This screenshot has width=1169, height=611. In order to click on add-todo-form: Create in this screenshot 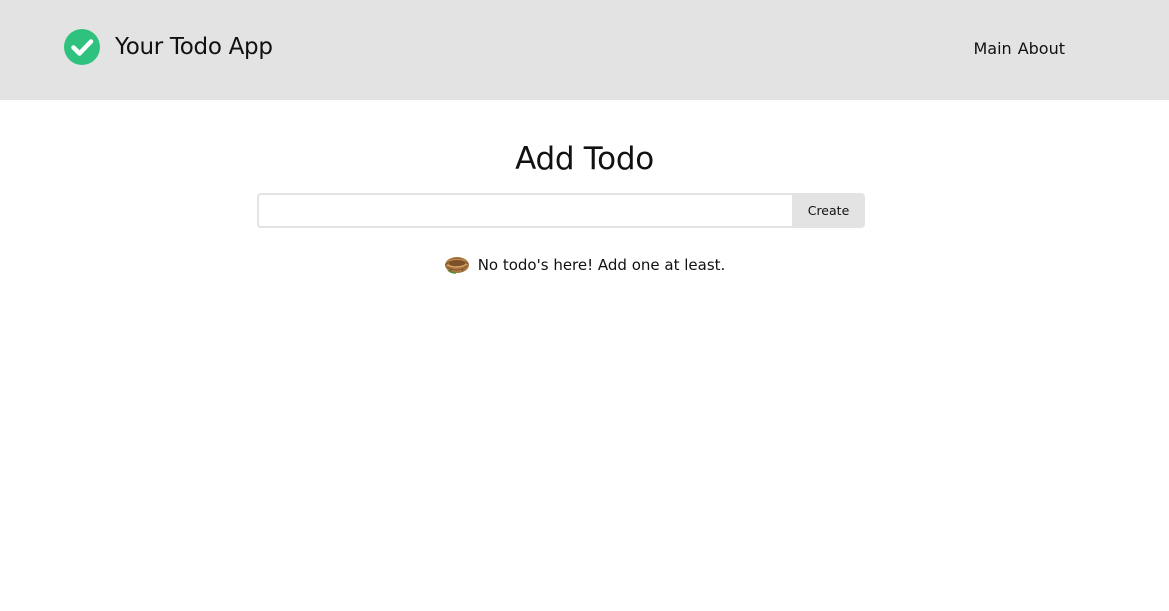, I will do `click(561, 210)`.